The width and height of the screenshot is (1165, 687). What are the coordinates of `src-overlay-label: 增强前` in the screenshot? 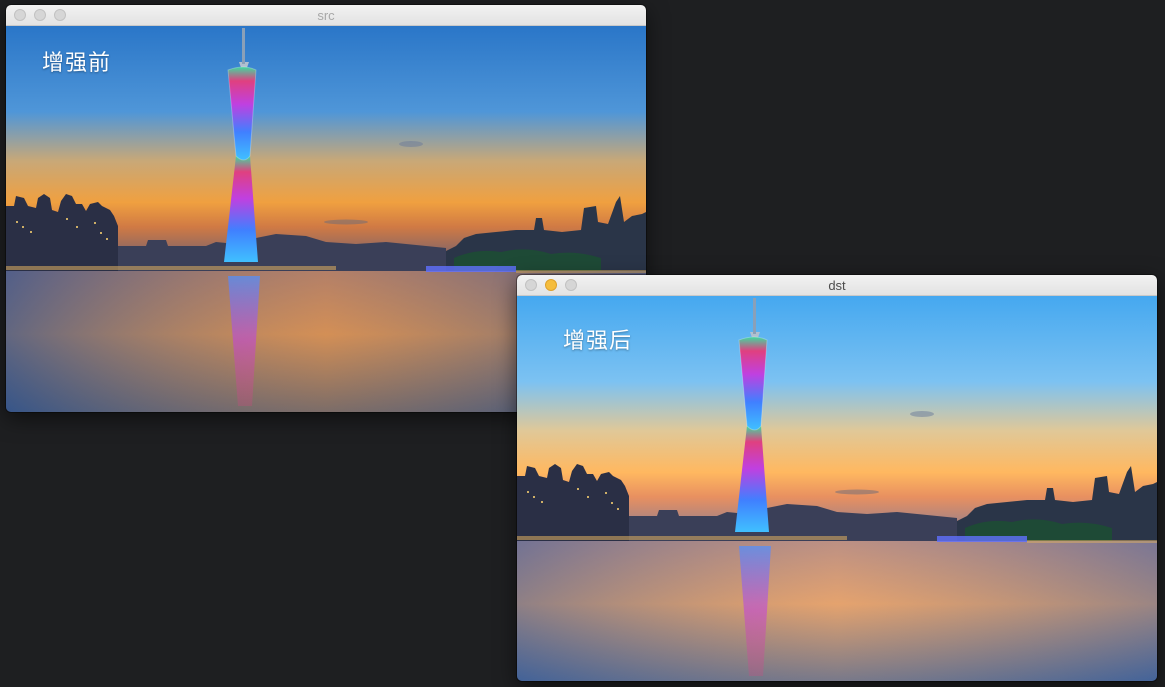 It's located at (77, 63).